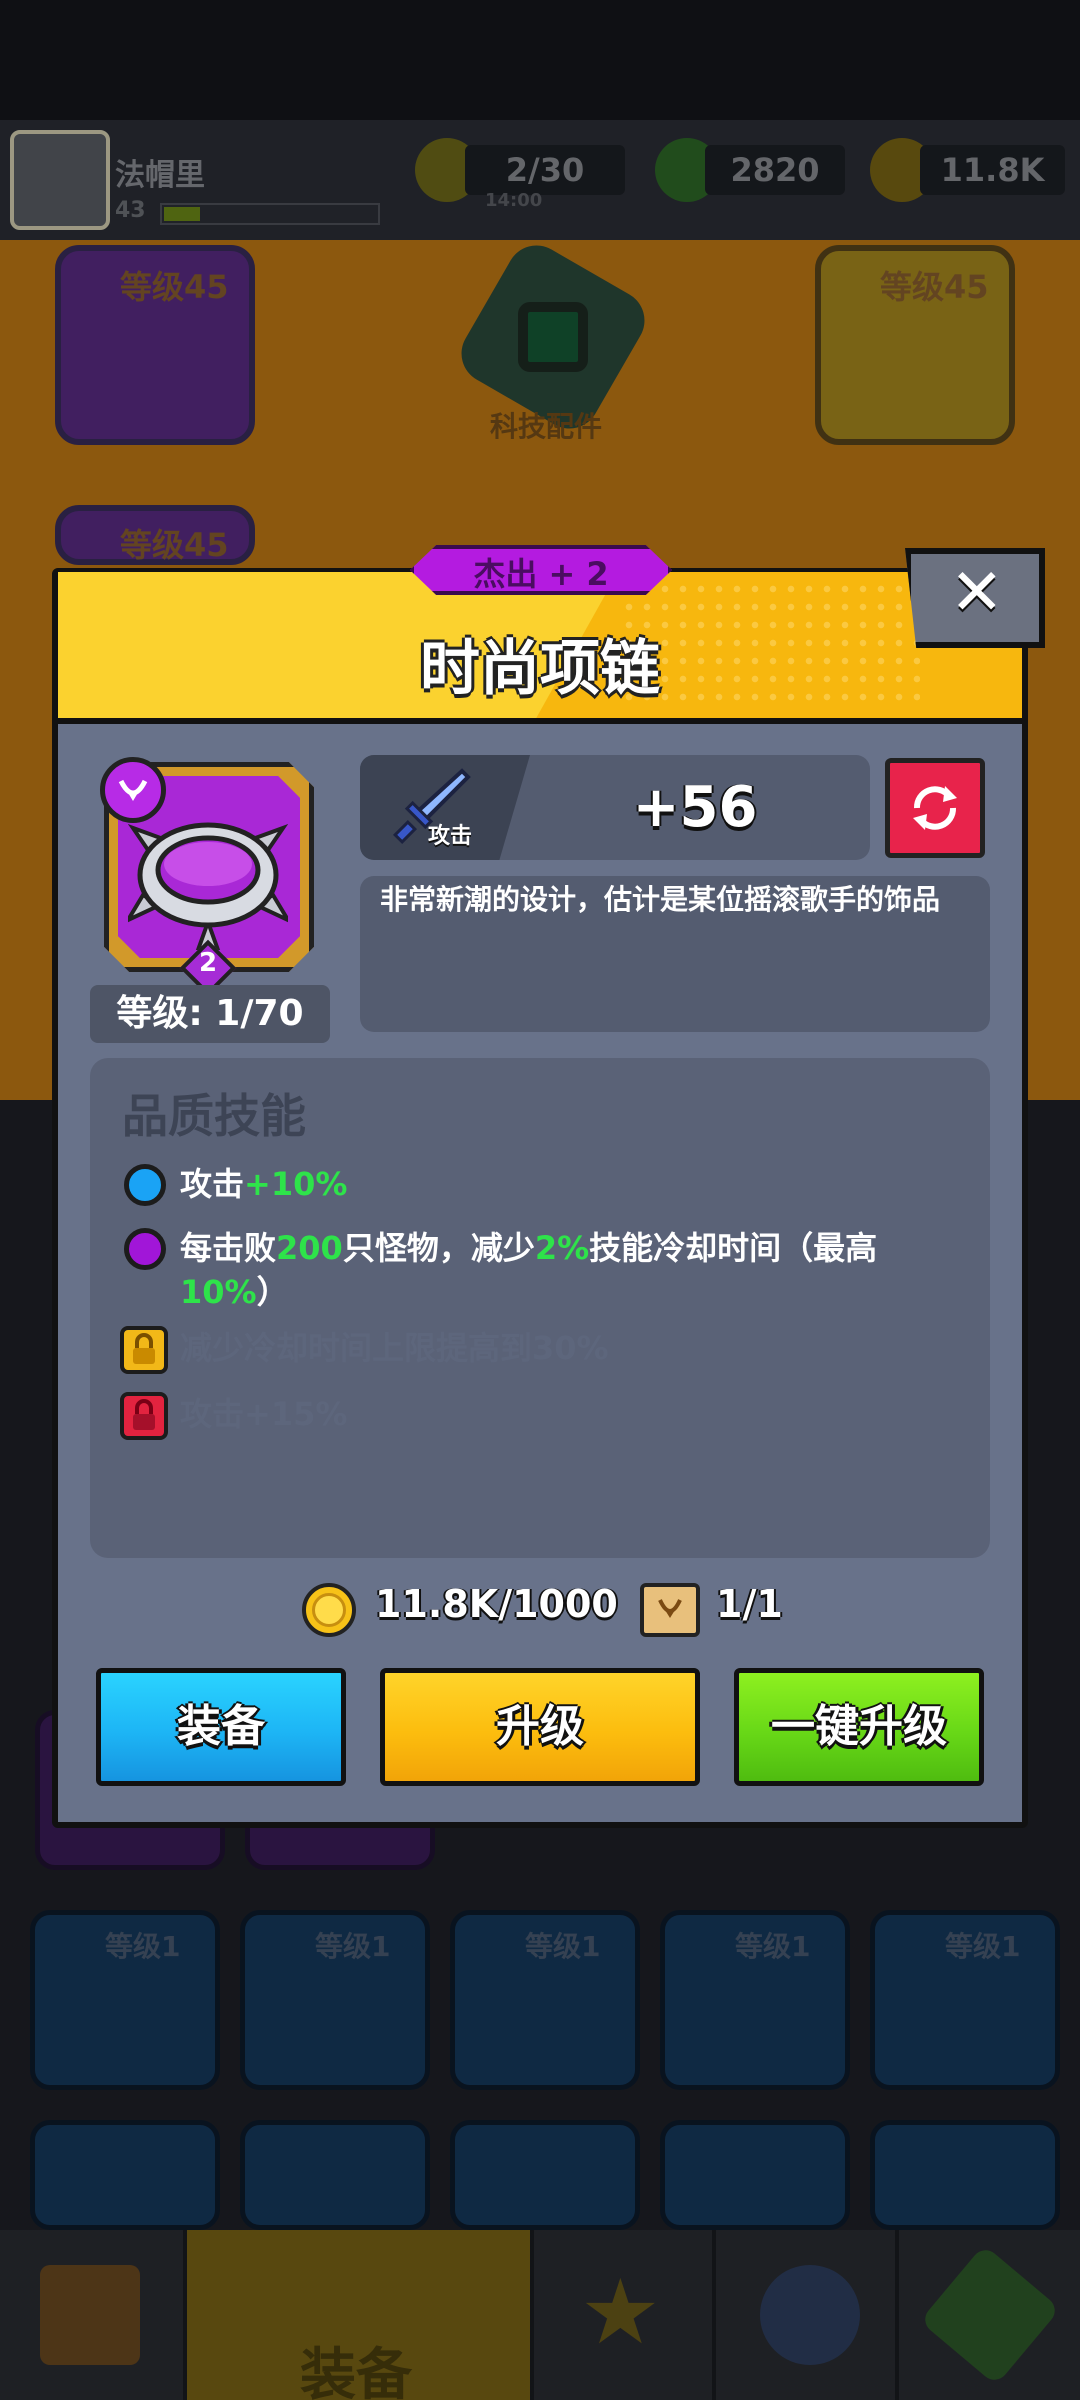  Describe the element at coordinates (296, 1184) in the screenshot. I see `skill-1-value: +10%` at that location.